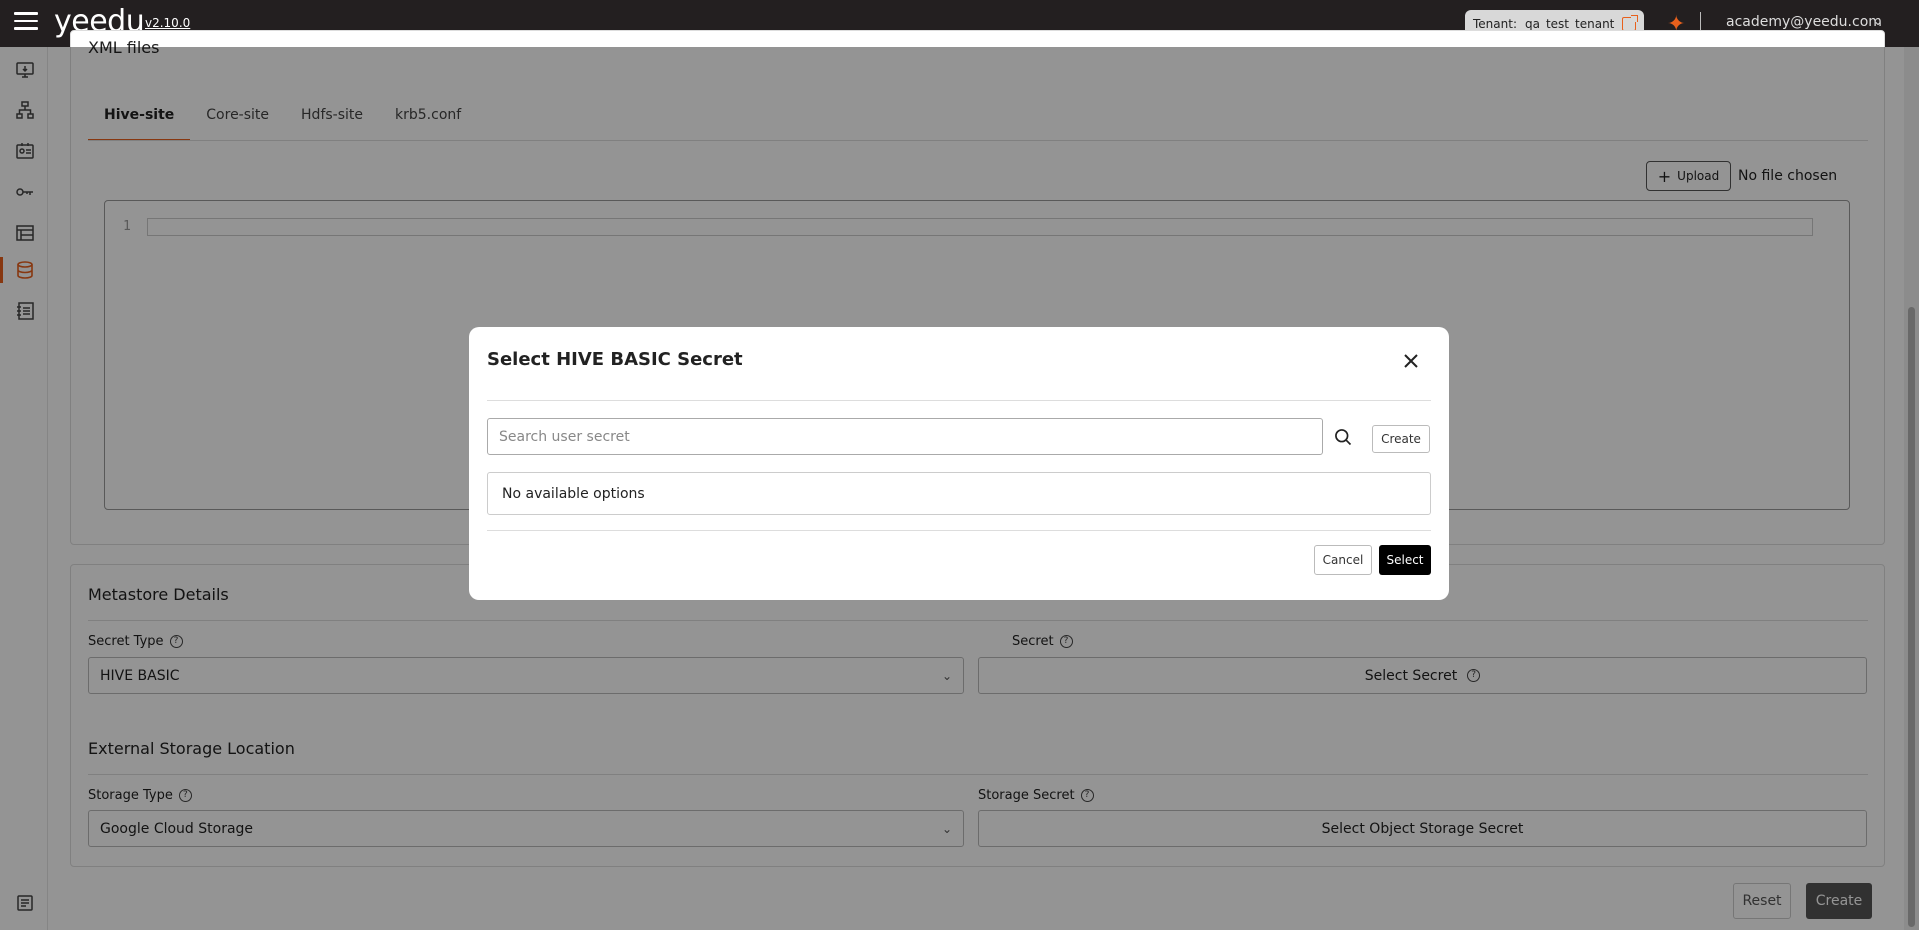 The width and height of the screenshot is (1919, 930). What do you see at coordinates (26, 22) in the screenshot?
I see `hamburger-menu-icon` at bounding box center [26, 22].